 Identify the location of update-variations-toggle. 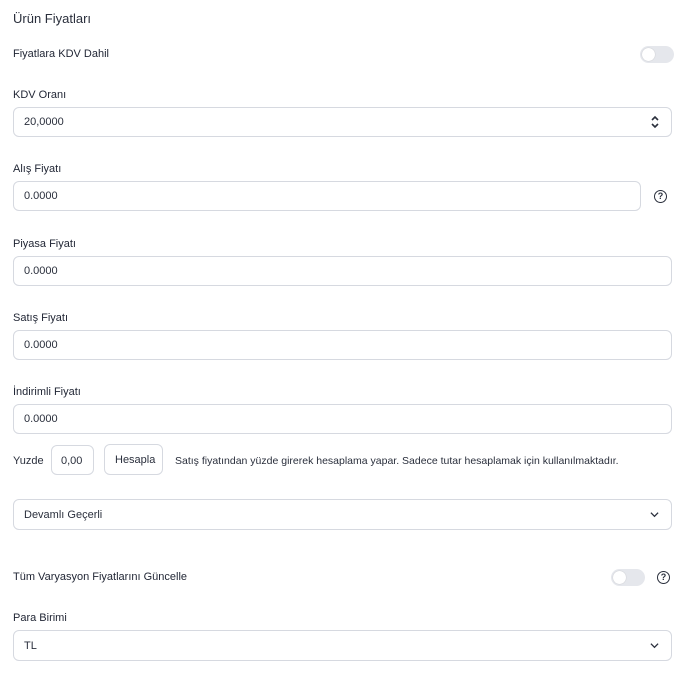
(628, 577).